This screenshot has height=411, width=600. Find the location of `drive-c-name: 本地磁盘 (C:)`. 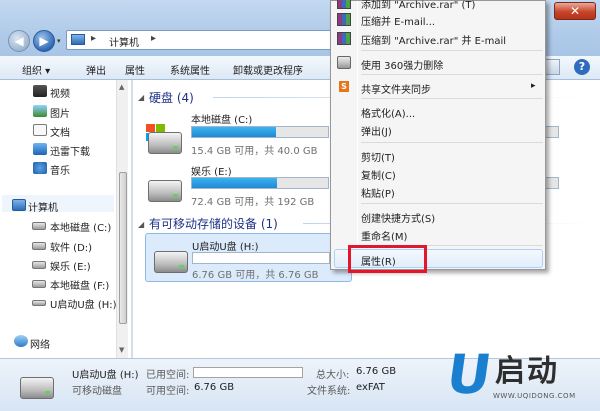

drive-c-name: 本地磁盘 (C:) is located at coordinates (221, 118).